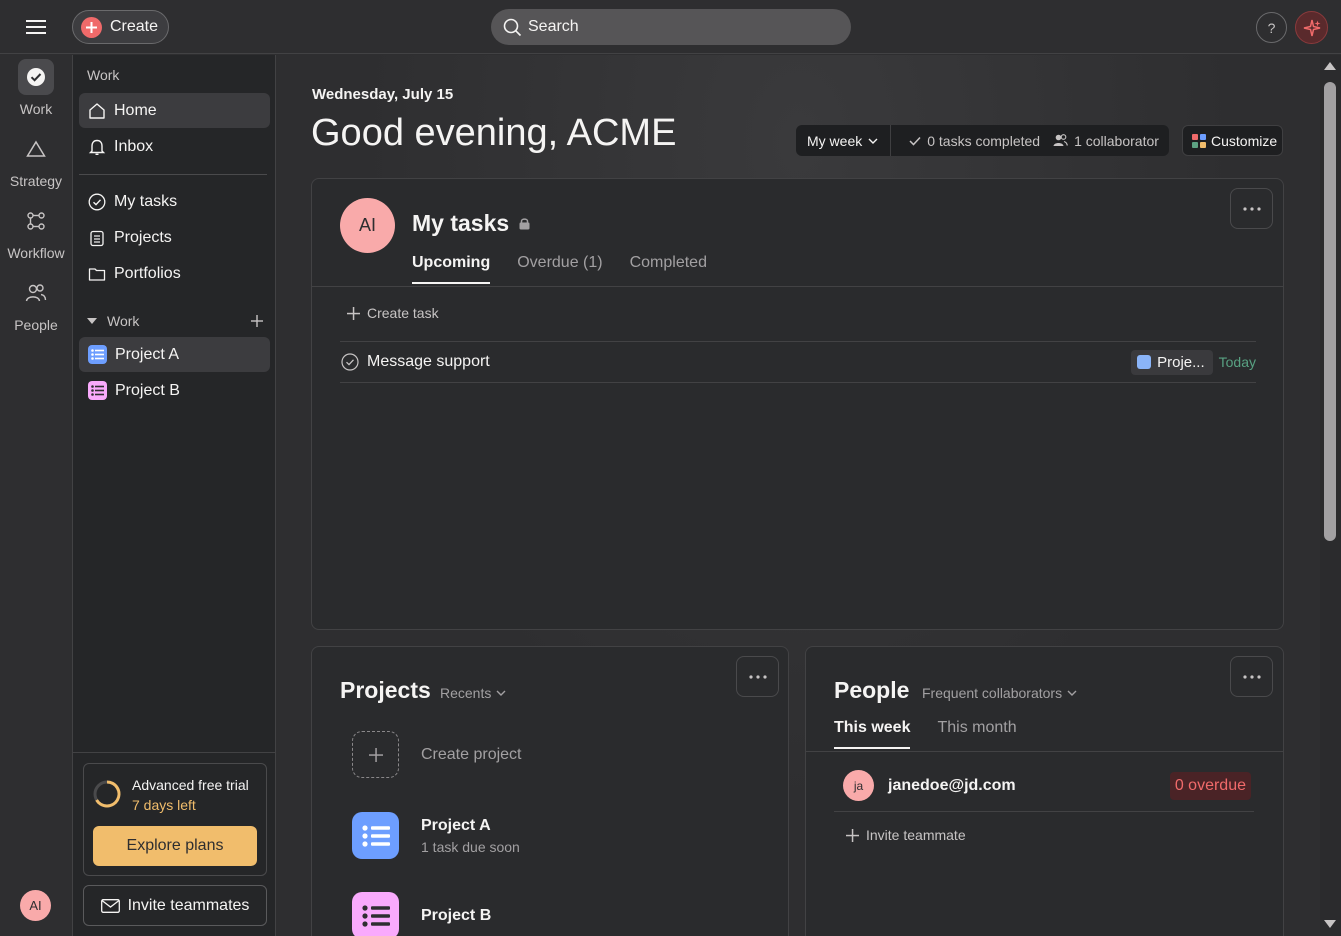  Describe the element at coordinates (671, 27) in the screenshot. I see `search-input: Search` at that location.